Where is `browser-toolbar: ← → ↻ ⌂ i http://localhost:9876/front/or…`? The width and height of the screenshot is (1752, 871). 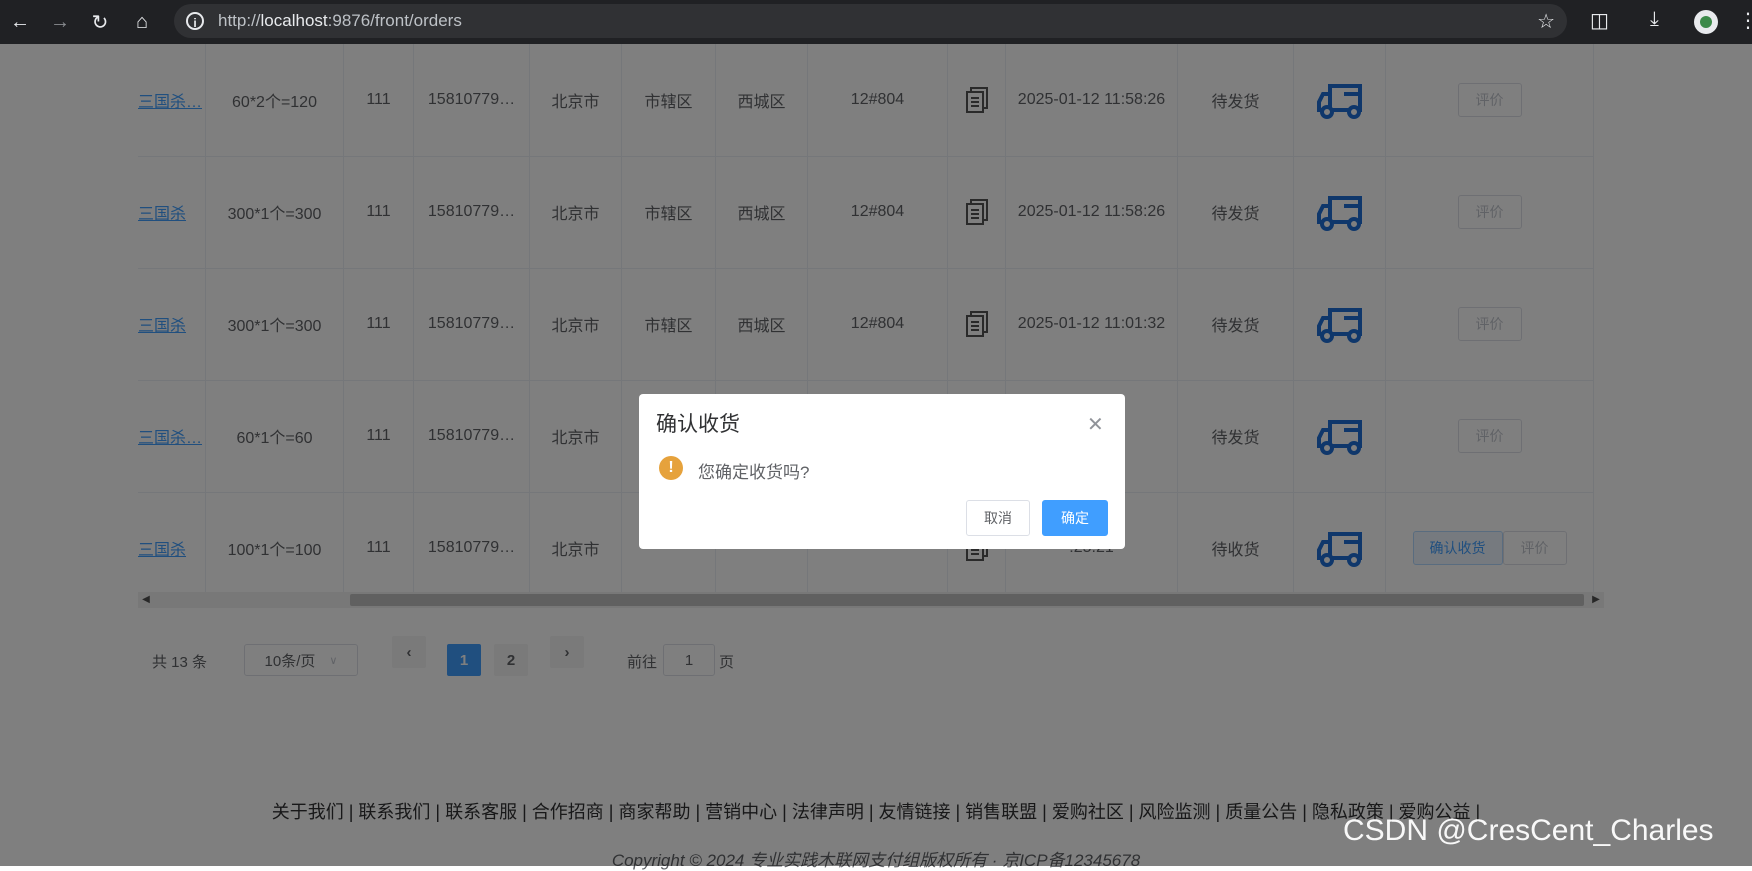
browser-toolbar: ← → ↻ ⌂ i http://localhost:9876/front/or… is located at coordinates (876, 22).